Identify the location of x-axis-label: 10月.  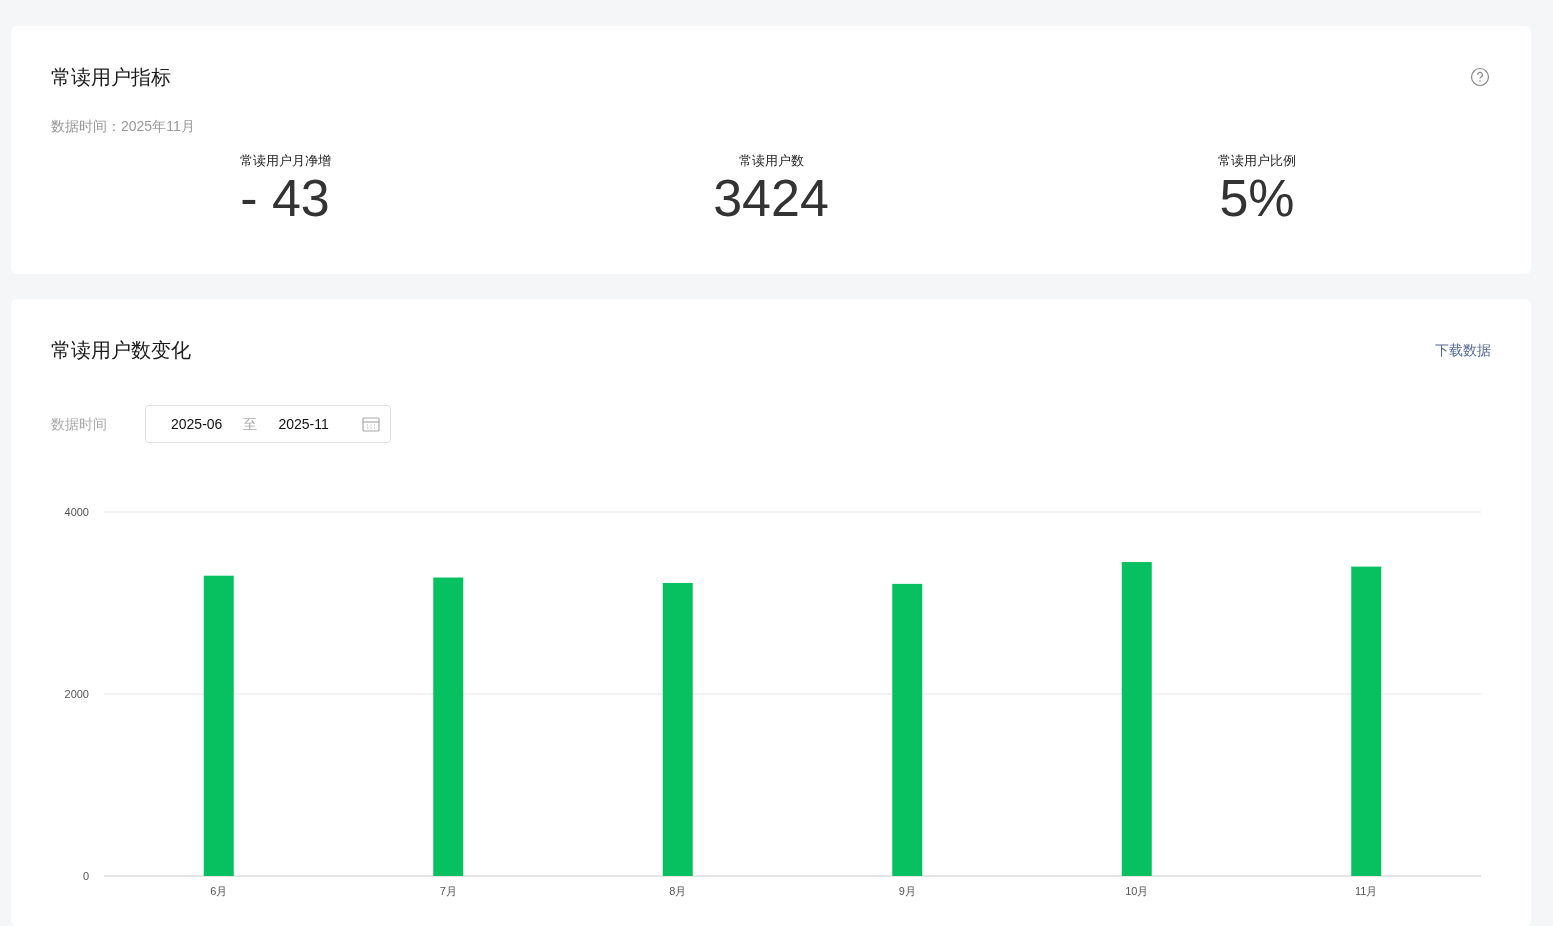
(1137, 891).